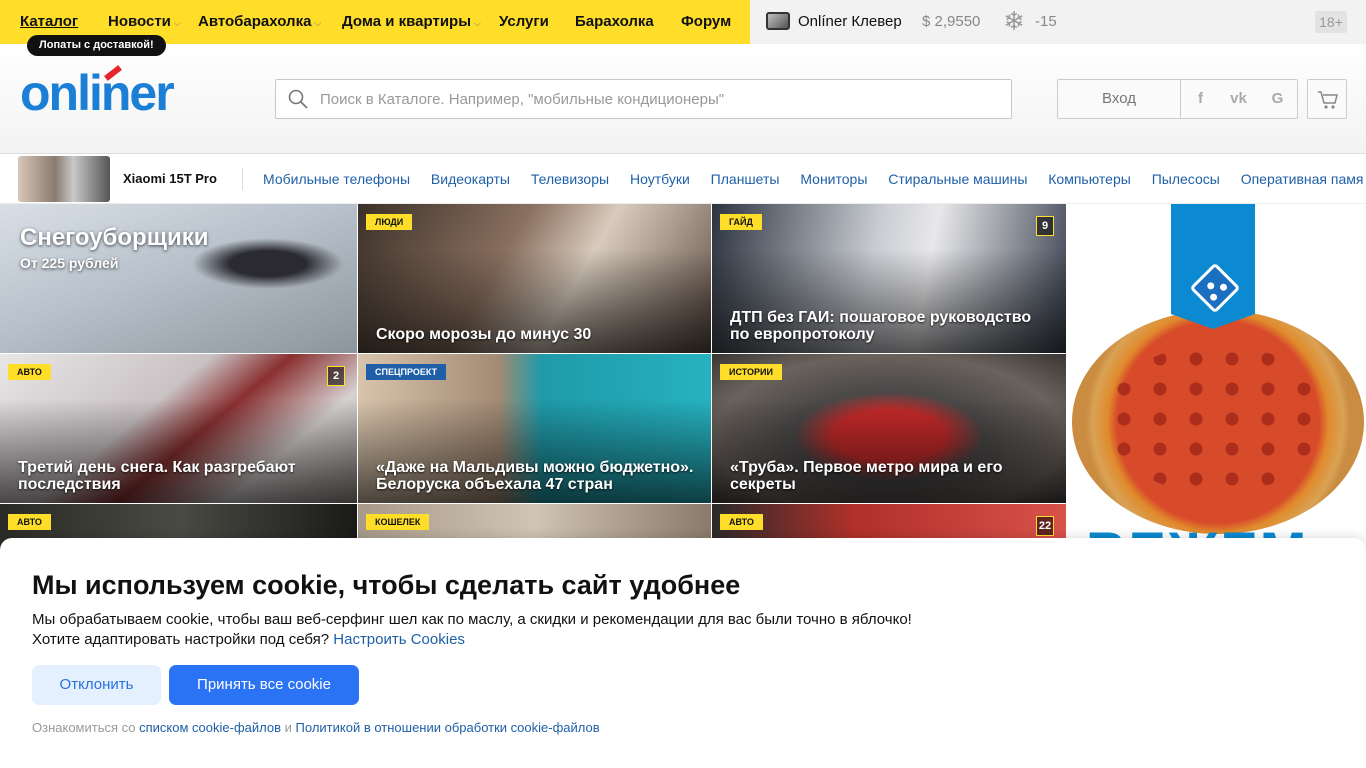 The width and height of the screenshot is (1366, 768). I want to click on age-badge: 18+, so click(1331, 22).